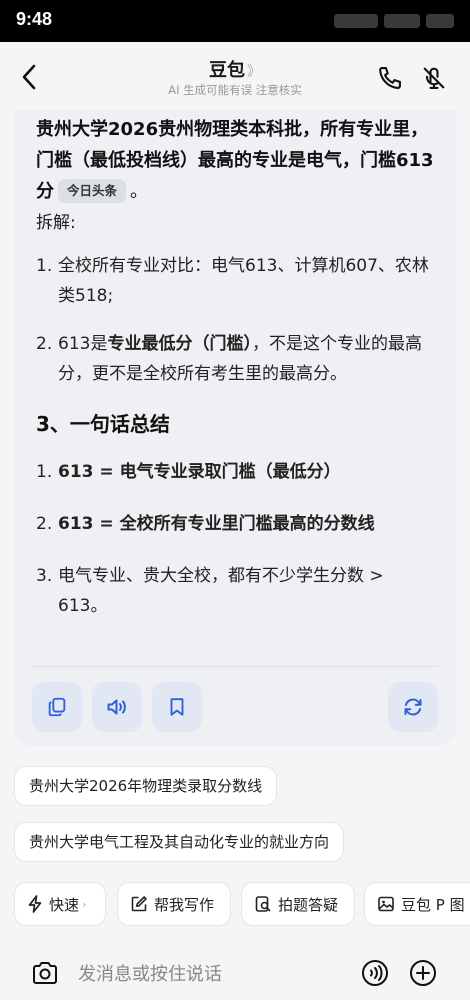 This screenshot has width=470, height=1000. I want to click on mute-icon, so click(434, 78).